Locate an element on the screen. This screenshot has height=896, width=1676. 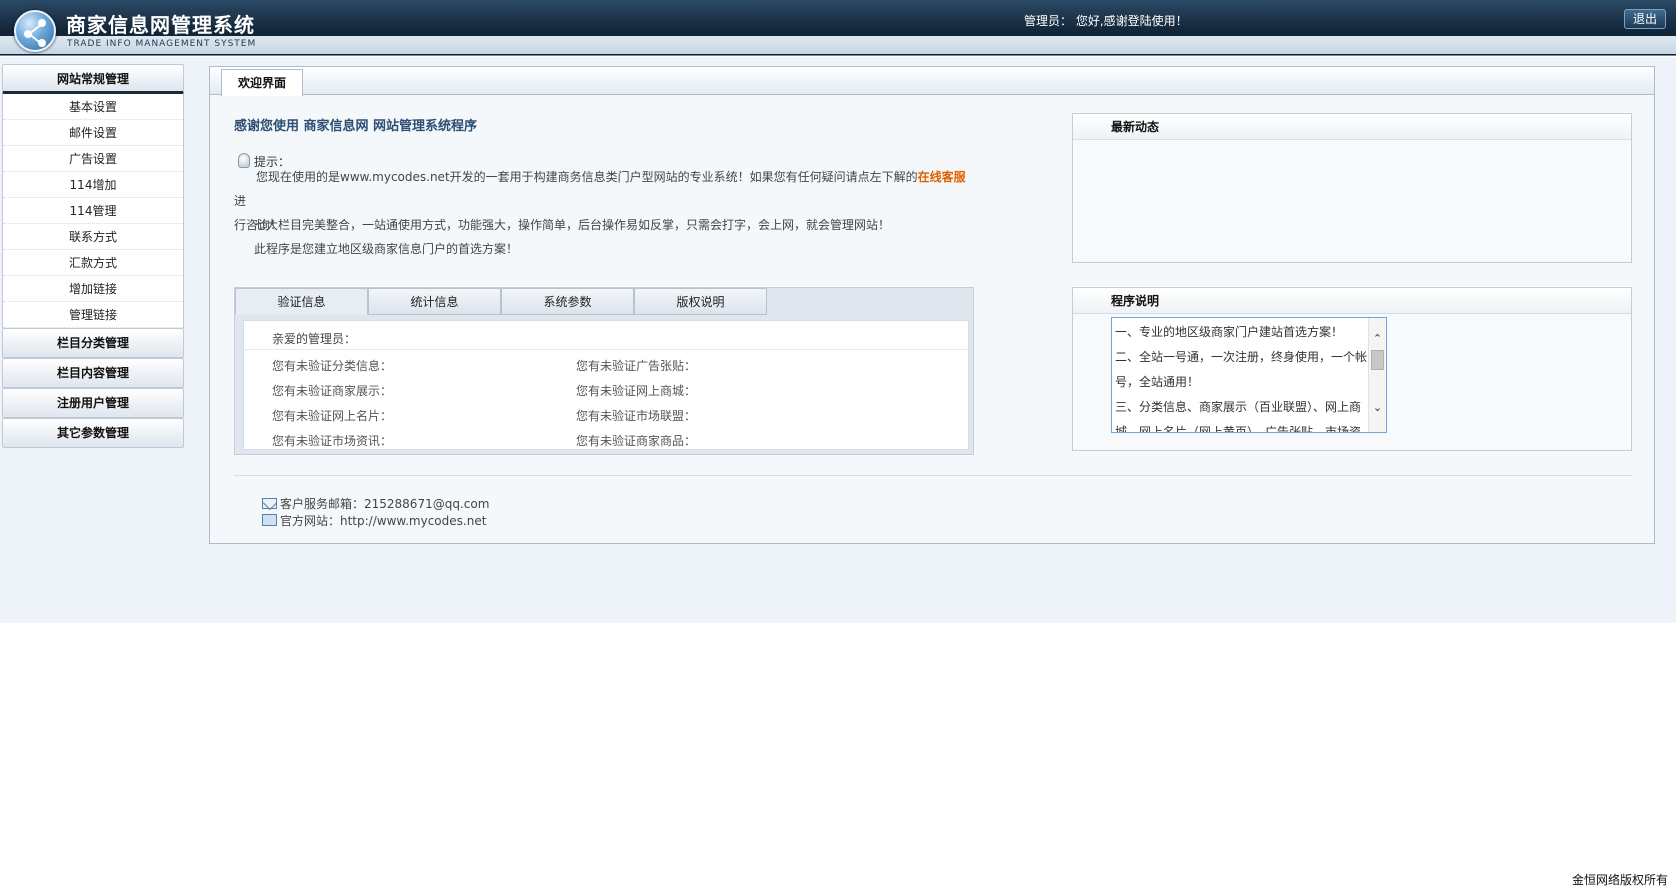
unverified-merchant-show: 您有未验证商家展示： is located at coordinates (332, 391).